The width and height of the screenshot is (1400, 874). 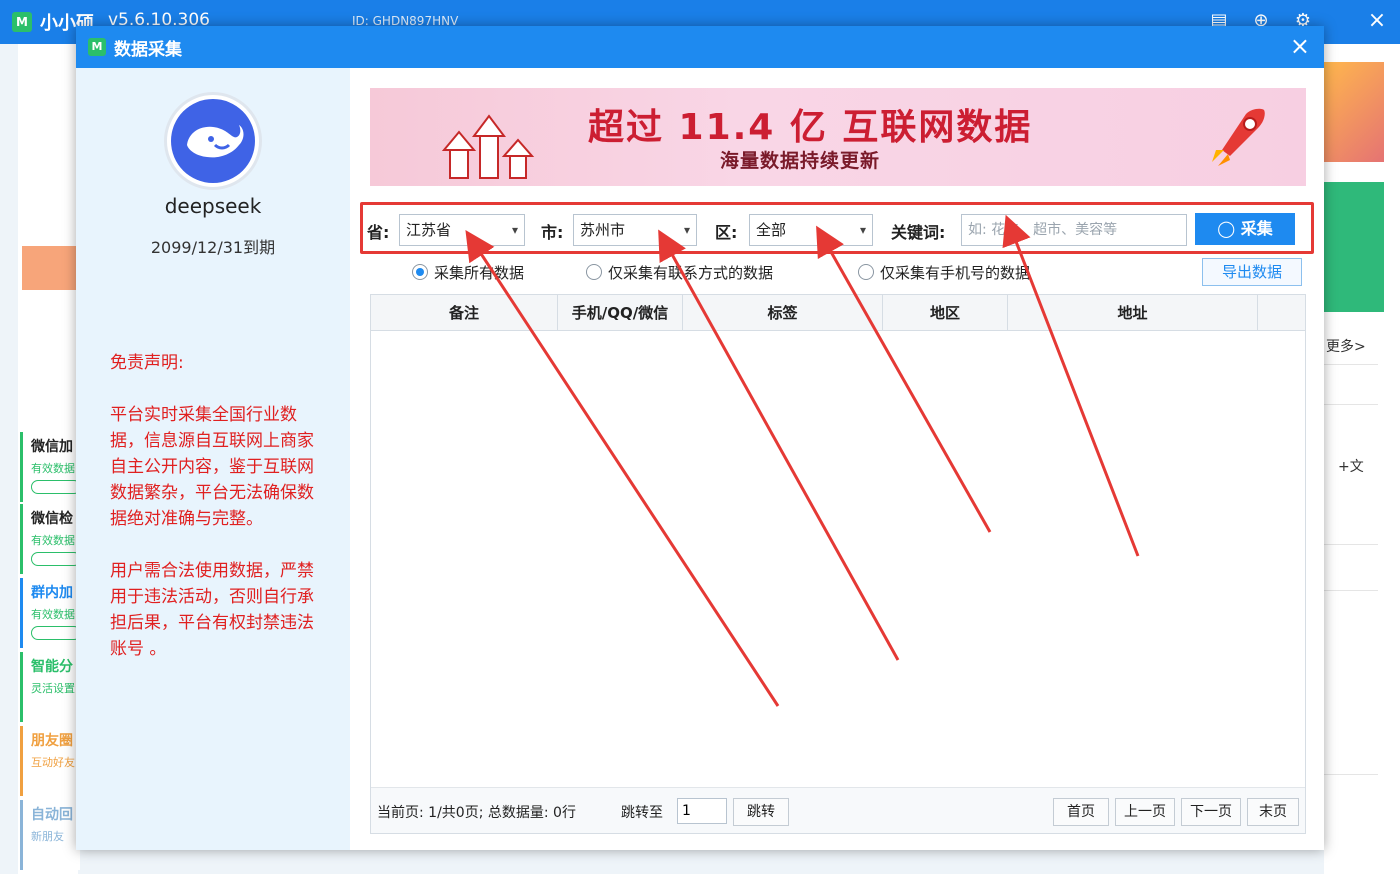 What do you see at coordinates (642, 813) in the screenshot?
I see `jump-label: 跳转至` at bounding box center [642, 813].